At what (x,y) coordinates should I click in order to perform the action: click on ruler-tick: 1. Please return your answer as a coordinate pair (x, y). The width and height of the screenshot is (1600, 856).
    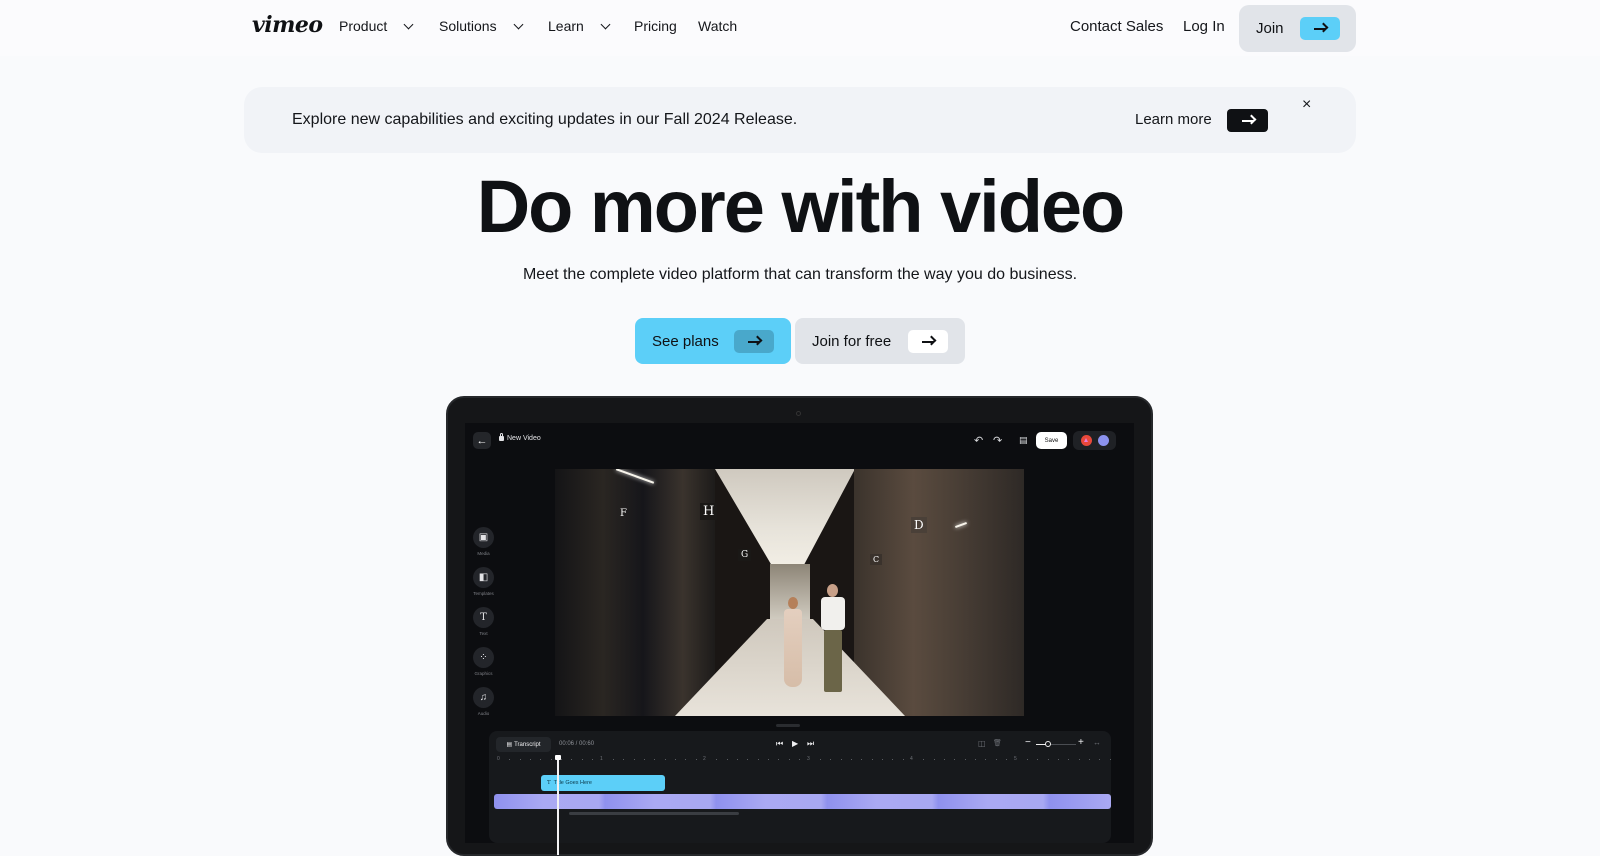
    Looking at the image, I should click on (601, 759).